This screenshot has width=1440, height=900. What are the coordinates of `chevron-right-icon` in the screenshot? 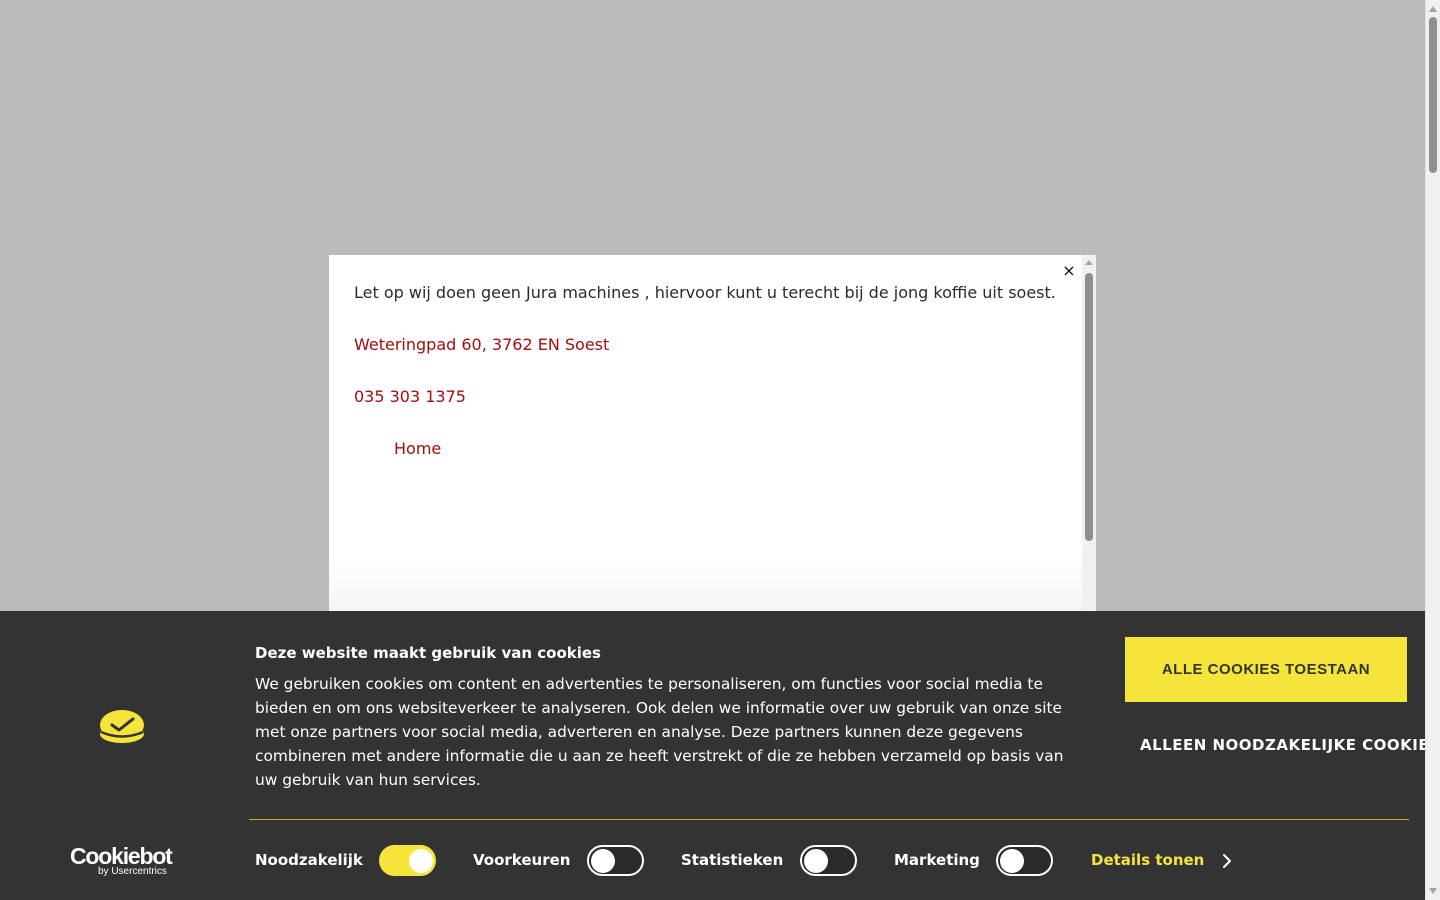 It's located at (1227, 861).